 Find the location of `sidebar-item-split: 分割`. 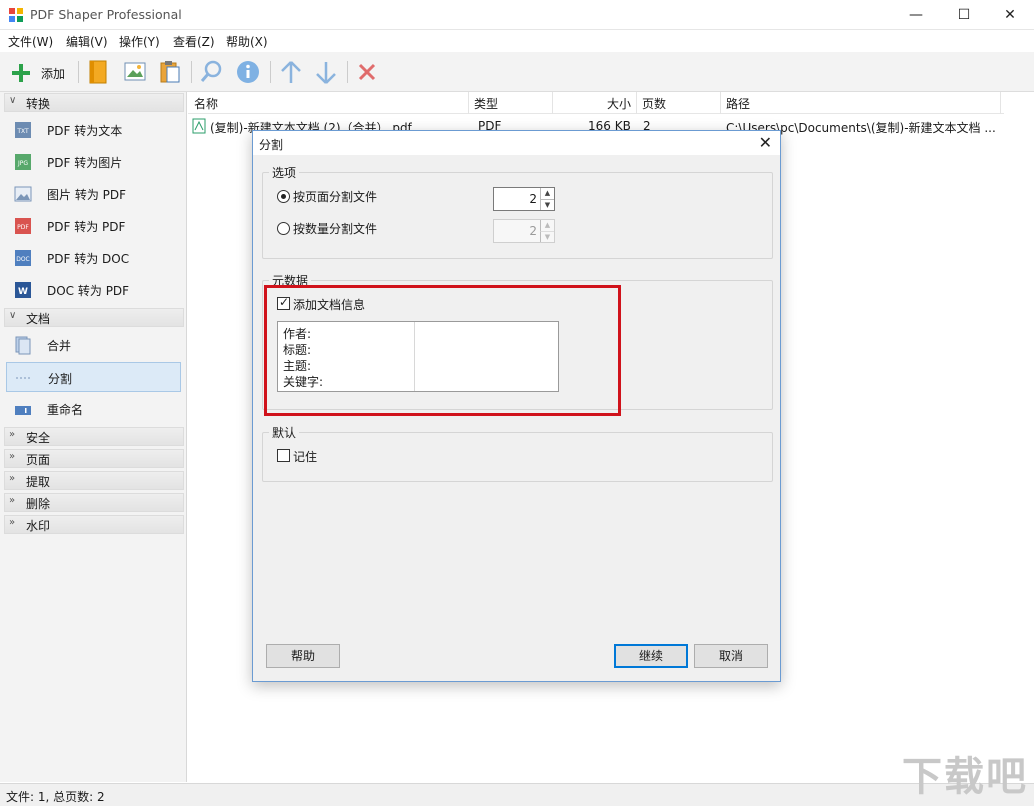

sidebar-item-split: 分割 is located at coordinates (93, 377).